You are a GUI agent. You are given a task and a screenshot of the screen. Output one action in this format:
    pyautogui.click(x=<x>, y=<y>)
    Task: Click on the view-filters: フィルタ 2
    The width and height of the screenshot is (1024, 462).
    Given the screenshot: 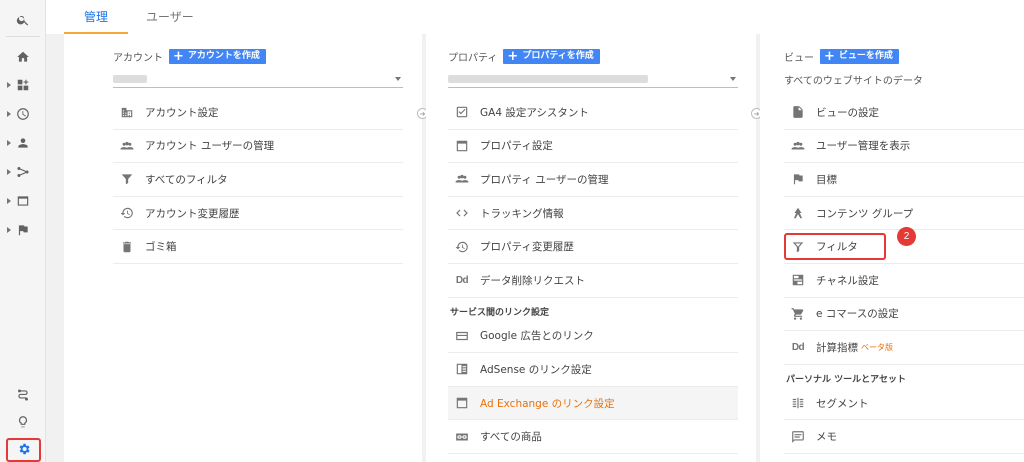 What is the action you would take?
    pyautogui.click(x=904, y=245)
    